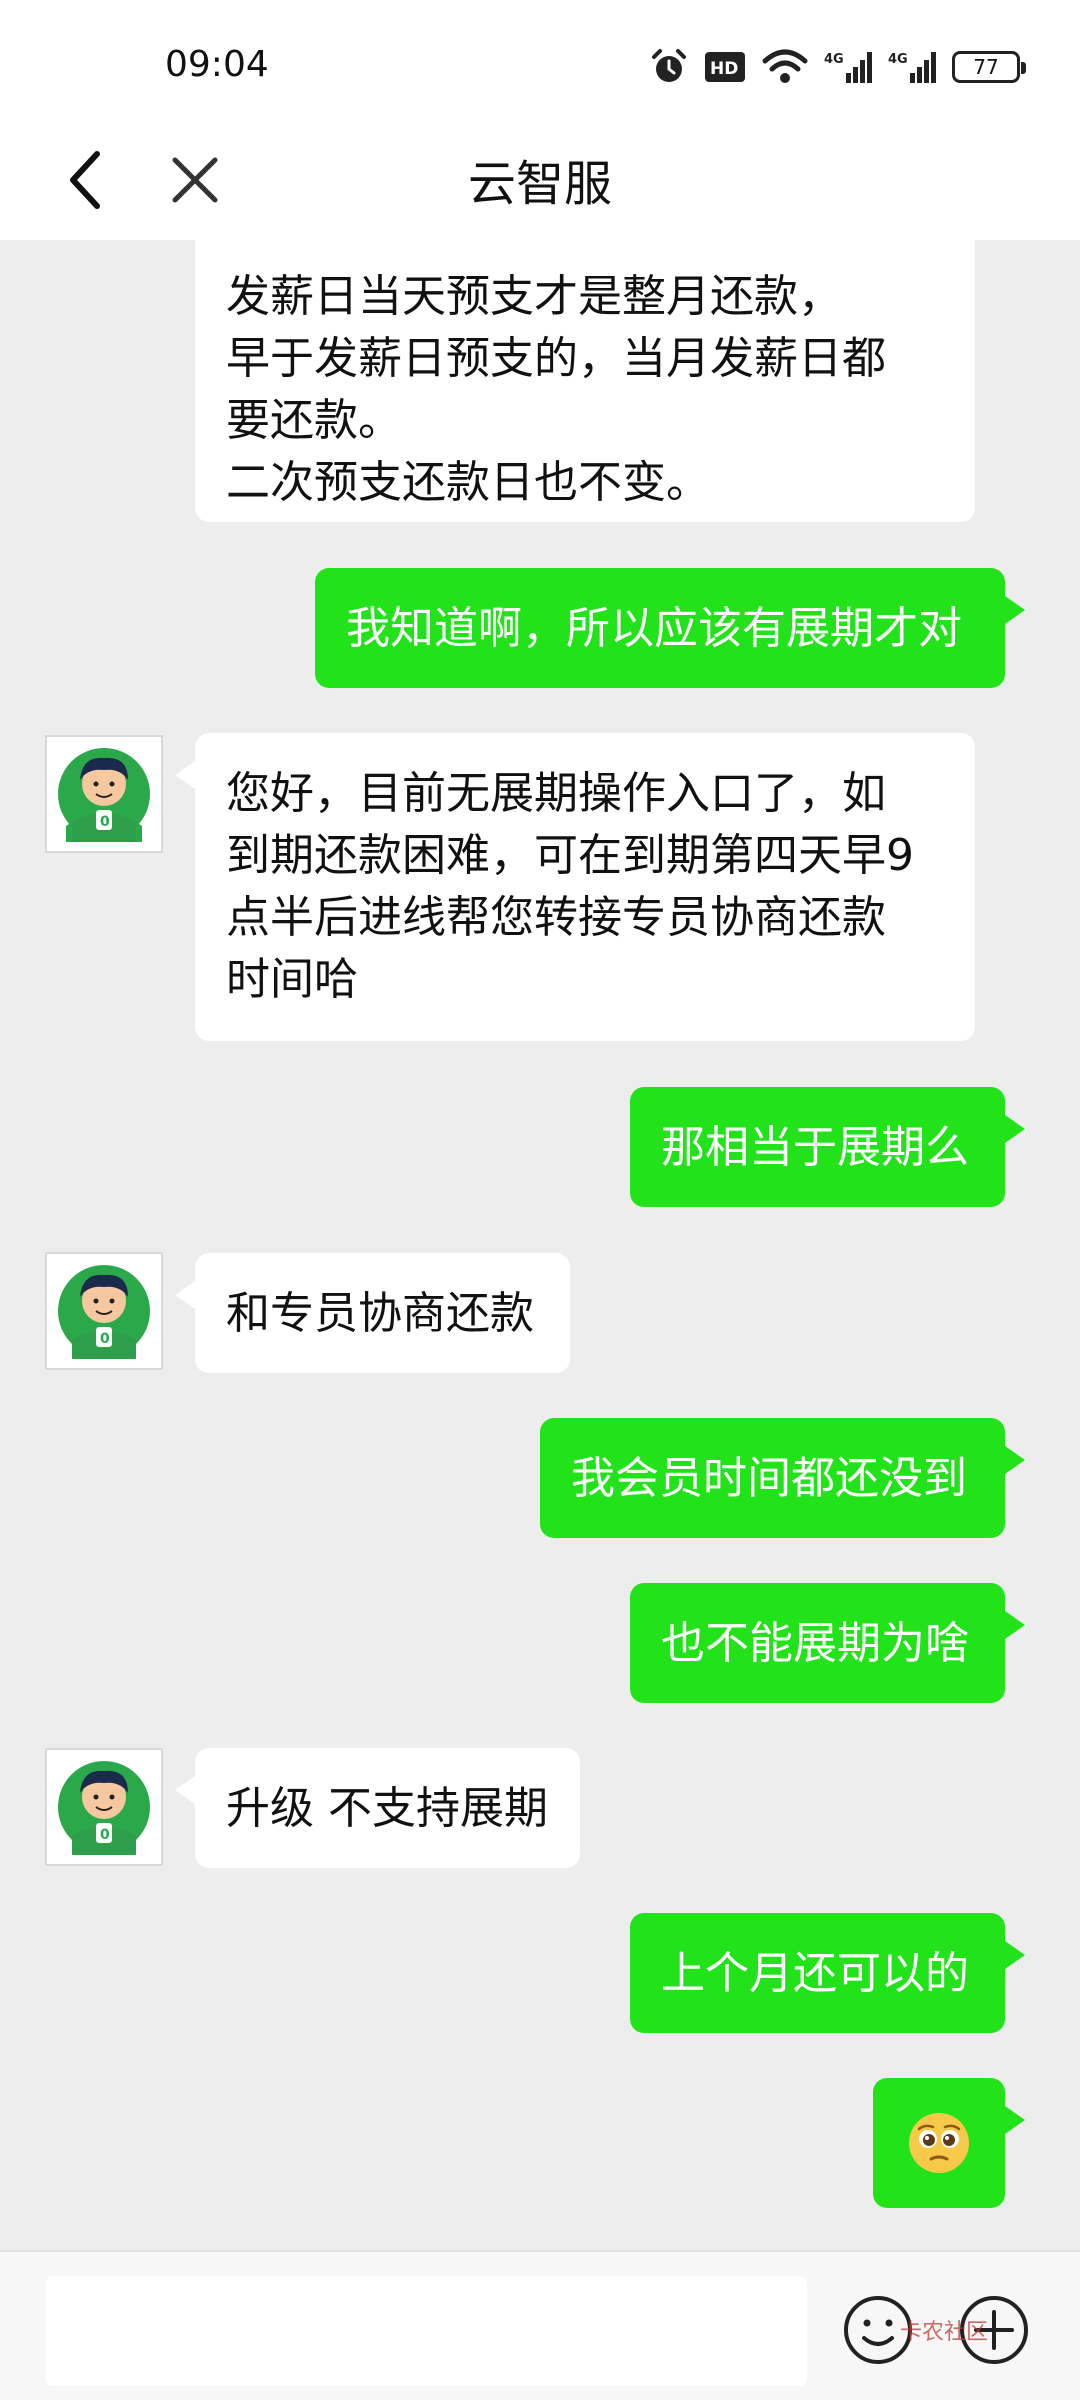  I want to click on emoji-button, so click(878, 2330).